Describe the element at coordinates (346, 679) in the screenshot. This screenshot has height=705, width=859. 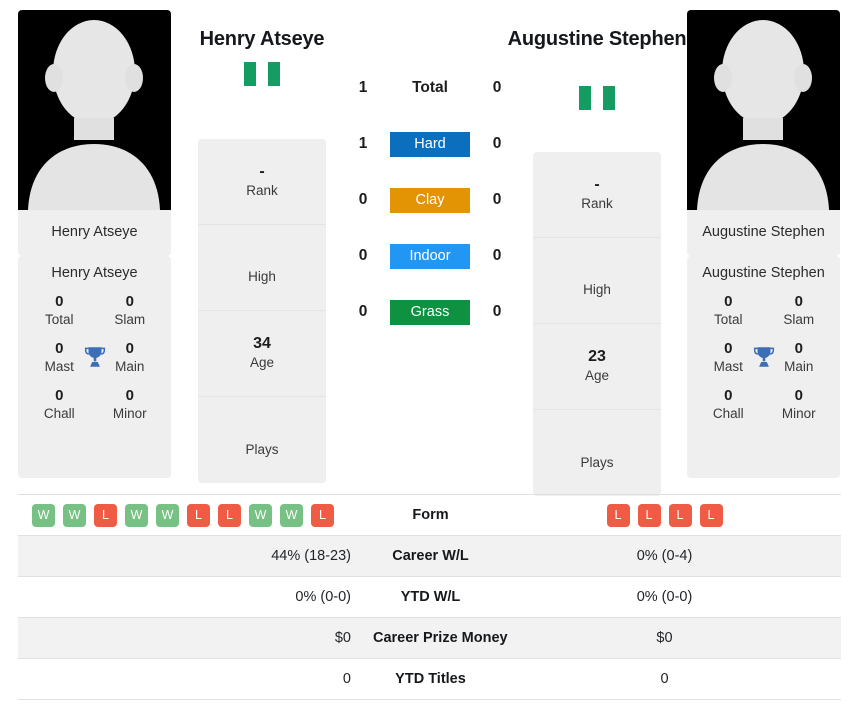
I see `ytd-titles-left: 0` at that location.